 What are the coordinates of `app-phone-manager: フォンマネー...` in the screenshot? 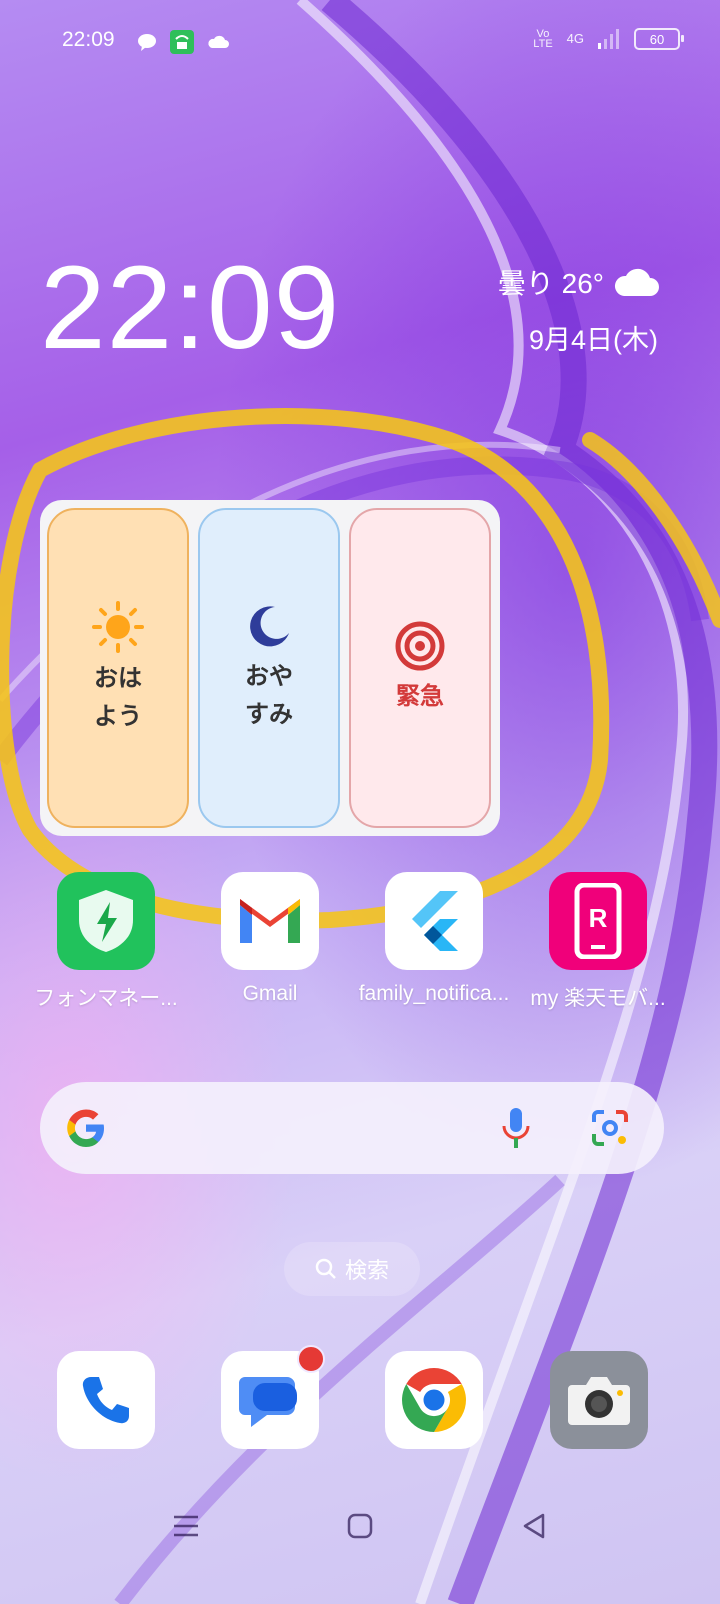 It's located at (106, 942).